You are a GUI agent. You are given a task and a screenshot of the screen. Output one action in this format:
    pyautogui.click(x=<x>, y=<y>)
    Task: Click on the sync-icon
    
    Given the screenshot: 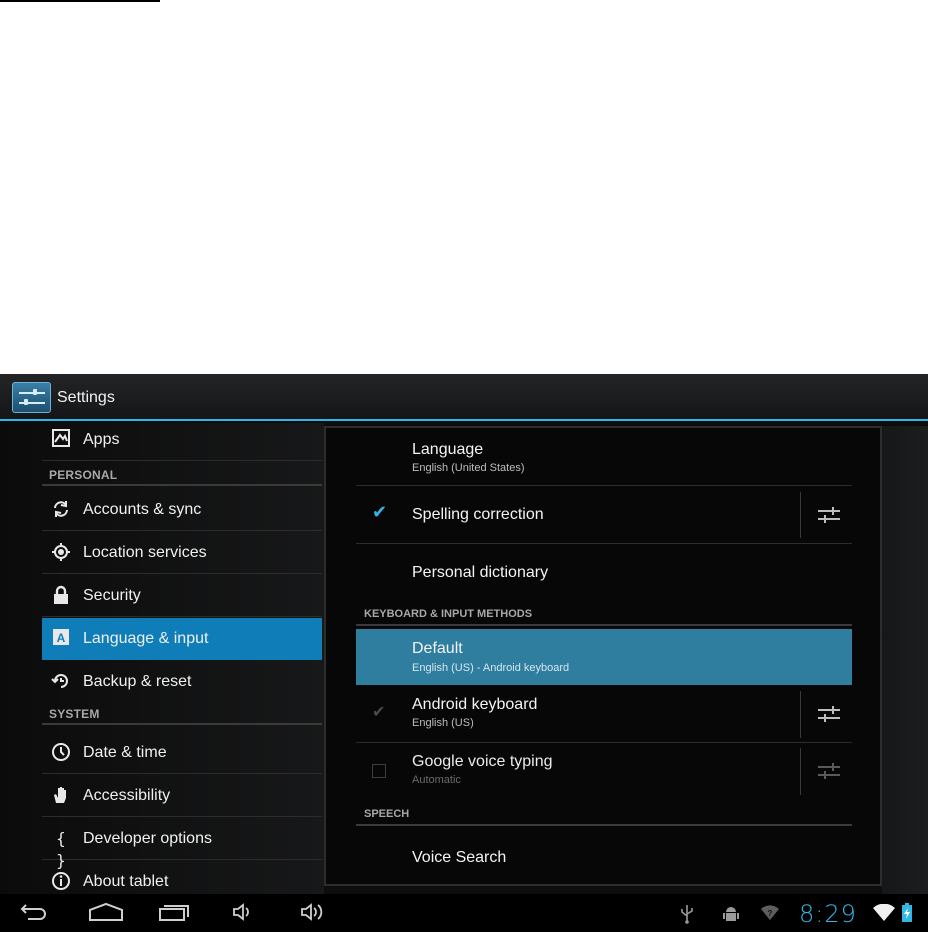 What is the action you would take?
    pyautogui.click(x=61, y=510)
    